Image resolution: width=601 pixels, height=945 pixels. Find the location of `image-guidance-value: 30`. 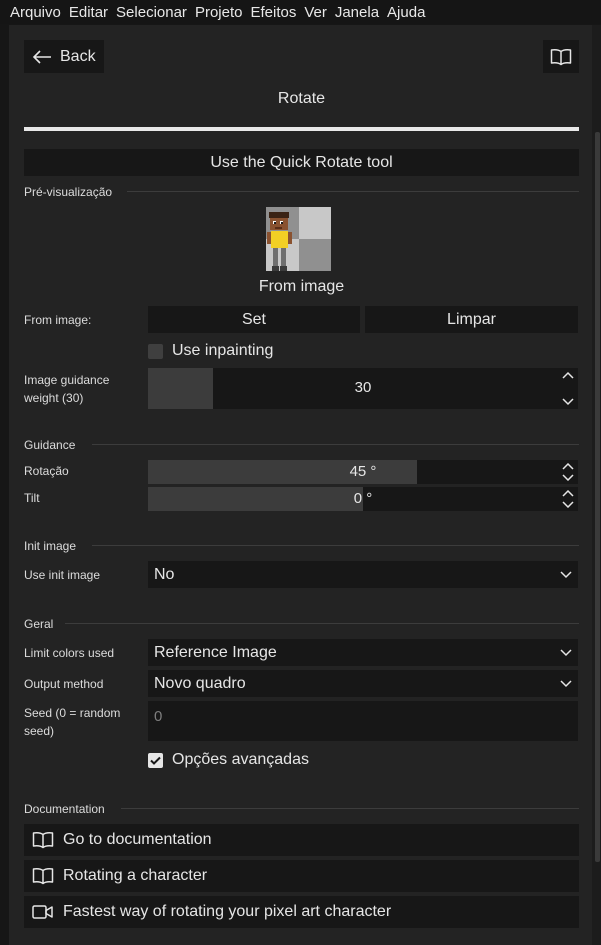

image-guidance-value: 30 is located at coordinates (363, 387).